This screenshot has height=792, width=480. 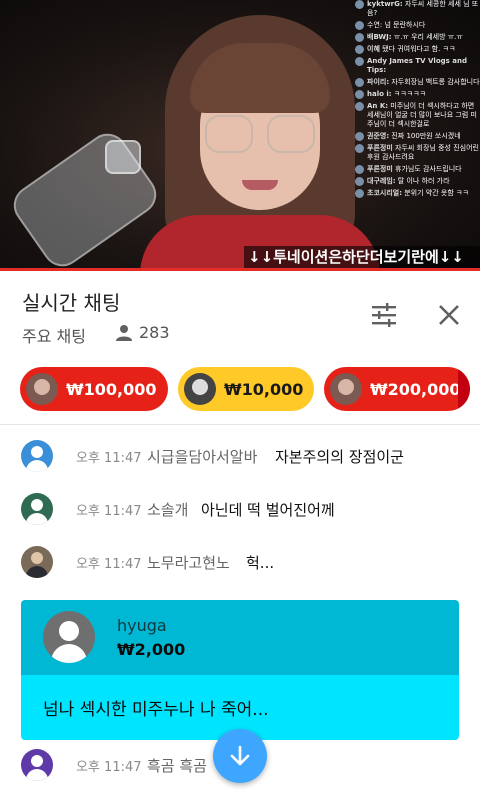 I want to click on overlay-chat-line: 파이리: 자두회장님 백트롱 감사합니다, so click(x=417, y=82).